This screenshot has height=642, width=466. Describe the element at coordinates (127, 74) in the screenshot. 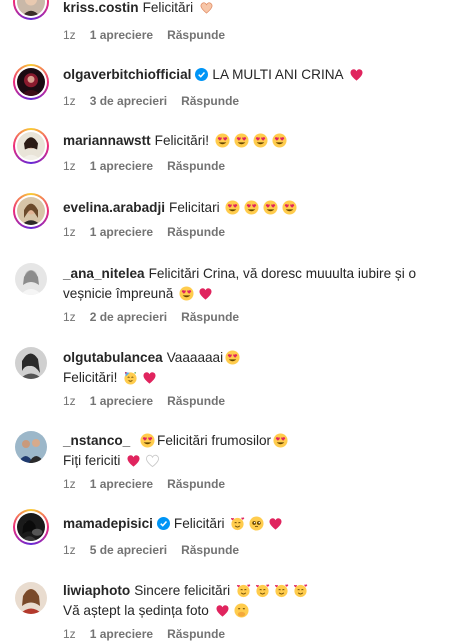

I see `username: olgaverbitchiofficial` at that location.